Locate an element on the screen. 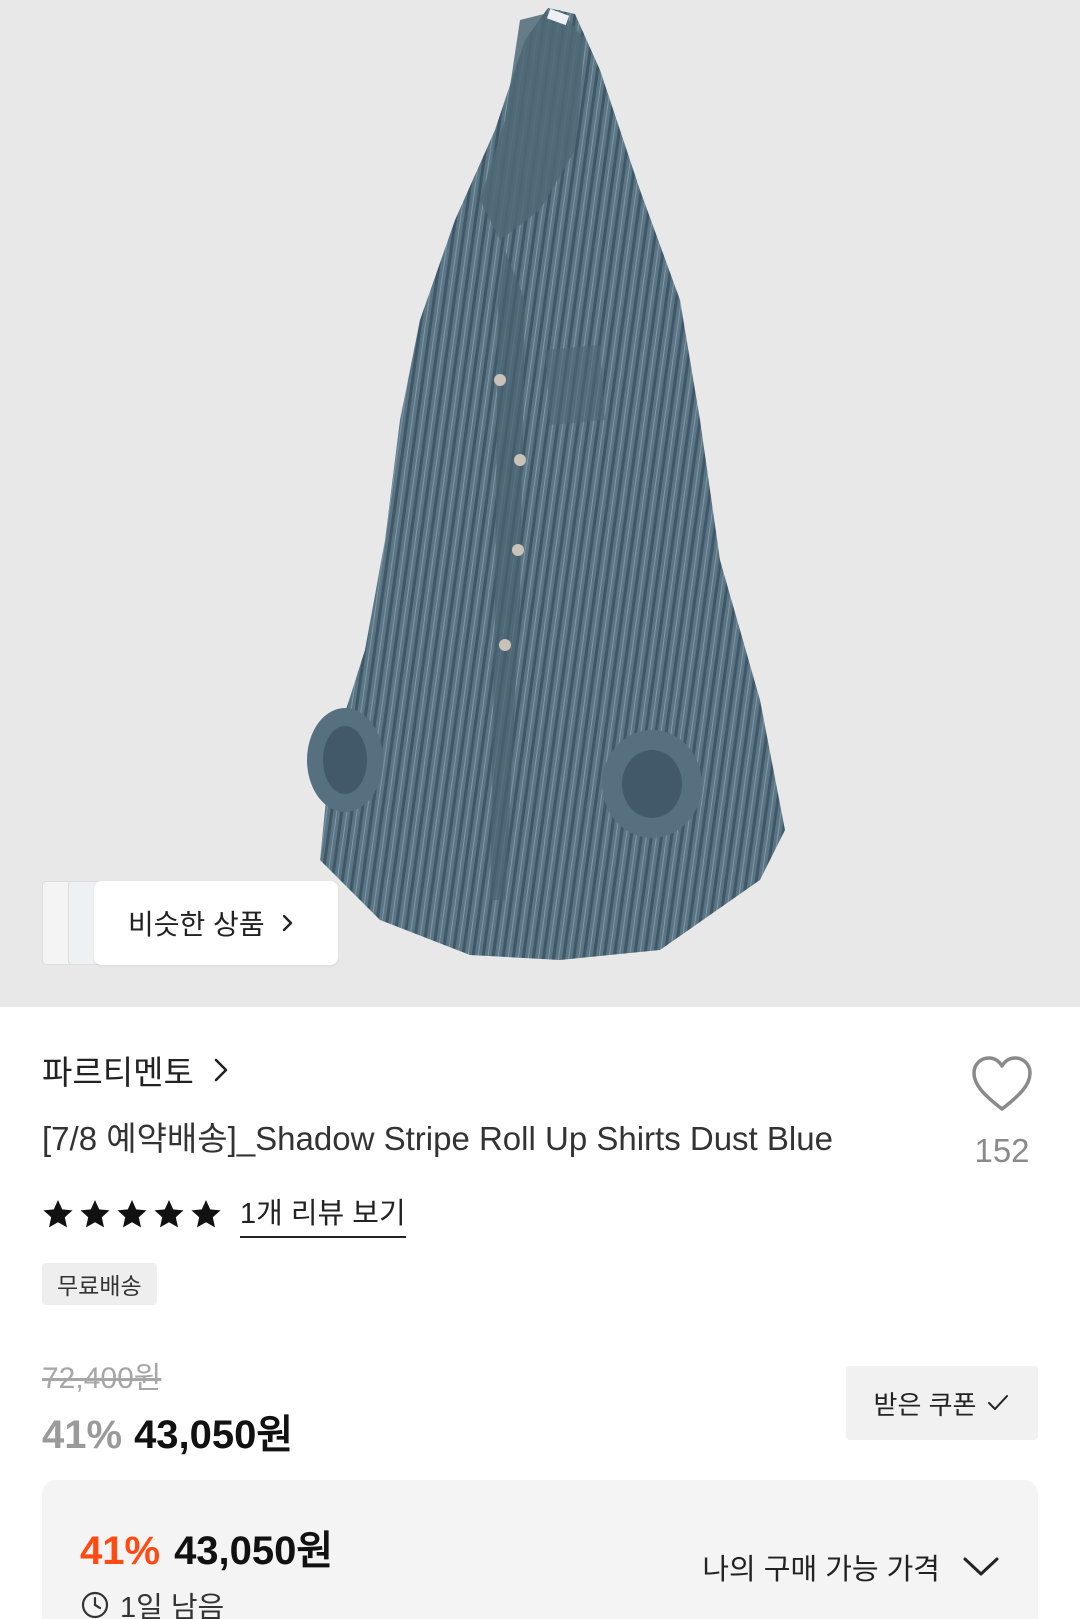 The width and height of the screenshot is (1080, 1619). discount-percent: 41% is located at coordinates (82, 1435).